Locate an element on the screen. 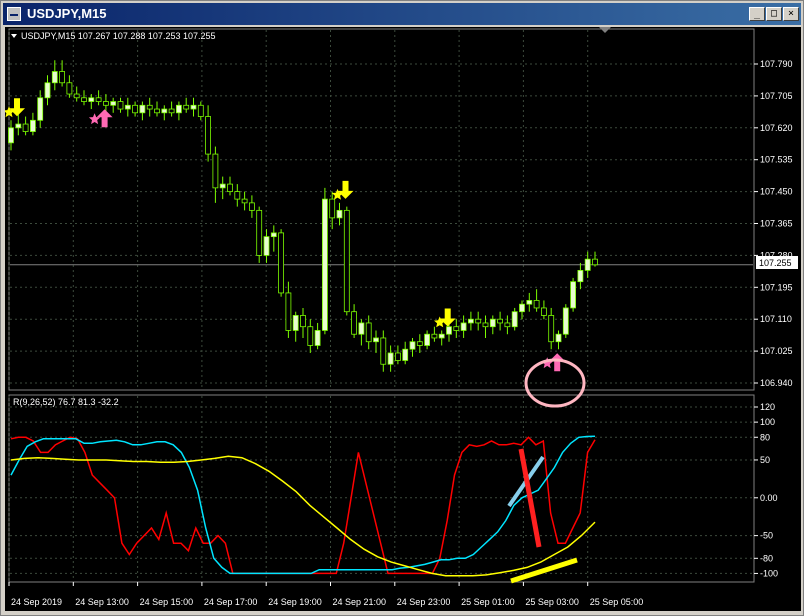 This screenshot has width=804, height=616. indicator-tick-label: 100 is located at coordinates (767, 422).